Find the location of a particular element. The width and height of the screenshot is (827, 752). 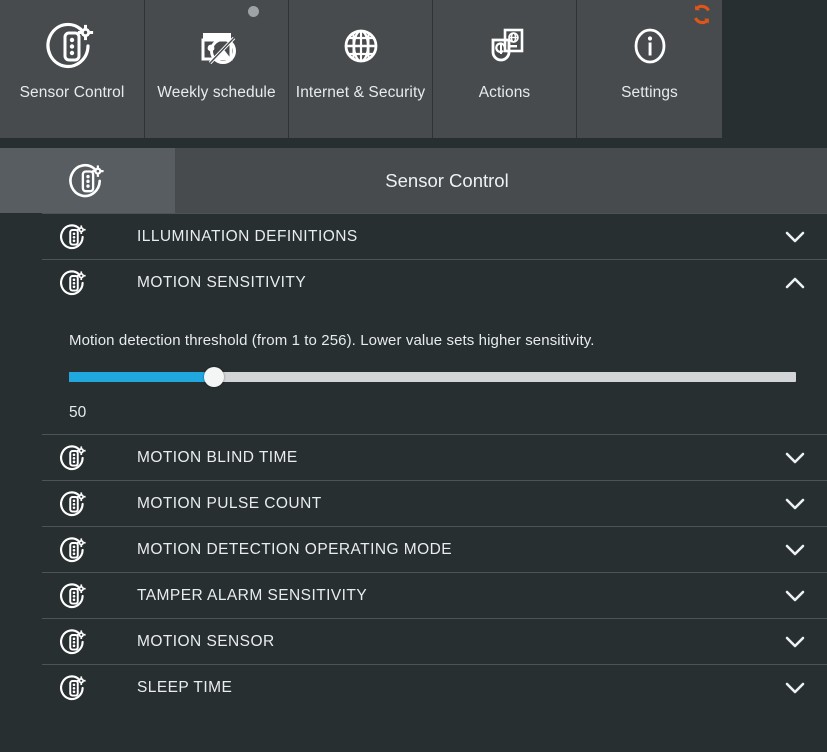

list-item: MOTION DETECTION OPERATING MODE is located at coordinates (434, 549).